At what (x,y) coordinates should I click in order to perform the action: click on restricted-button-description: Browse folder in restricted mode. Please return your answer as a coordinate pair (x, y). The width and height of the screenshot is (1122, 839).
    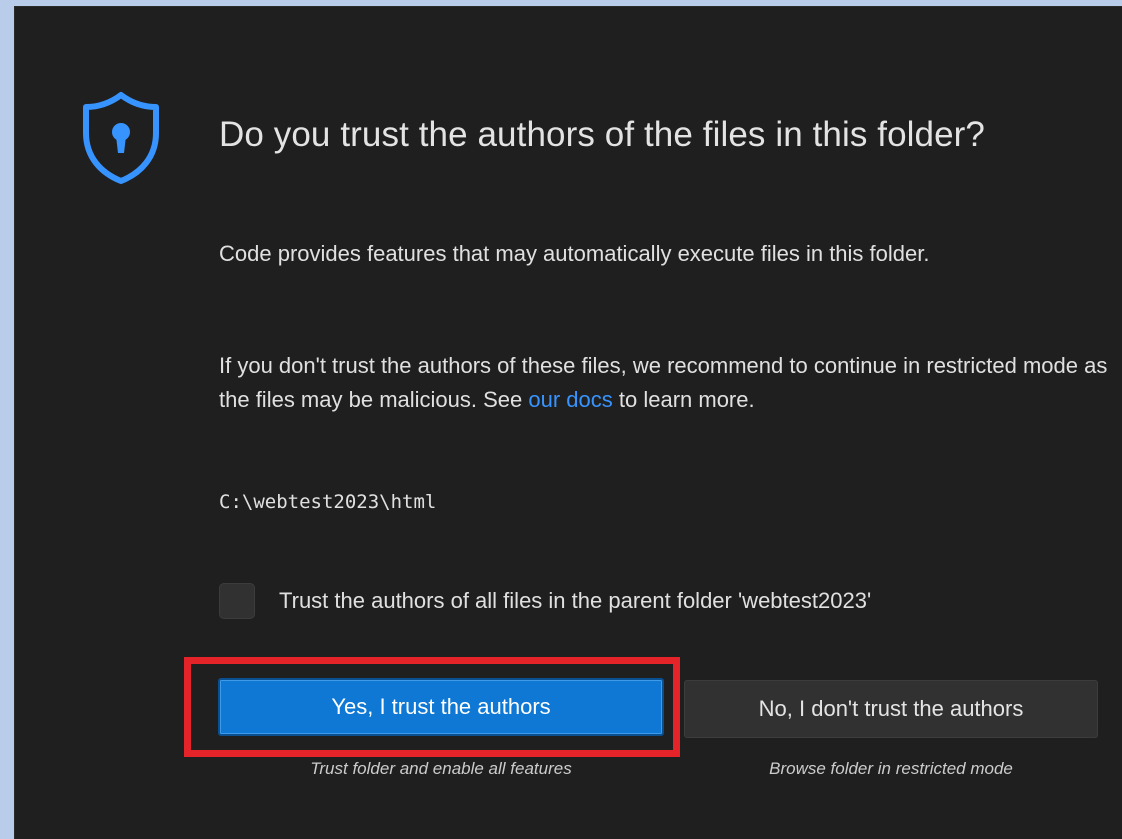
    Looking at the image, I should click on (891, 768).